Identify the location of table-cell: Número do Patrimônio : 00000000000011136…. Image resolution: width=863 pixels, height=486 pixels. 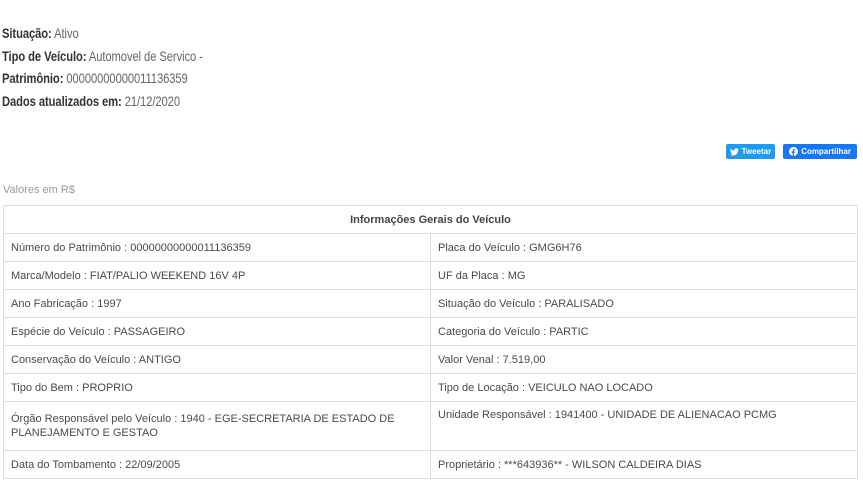
(217, 247).